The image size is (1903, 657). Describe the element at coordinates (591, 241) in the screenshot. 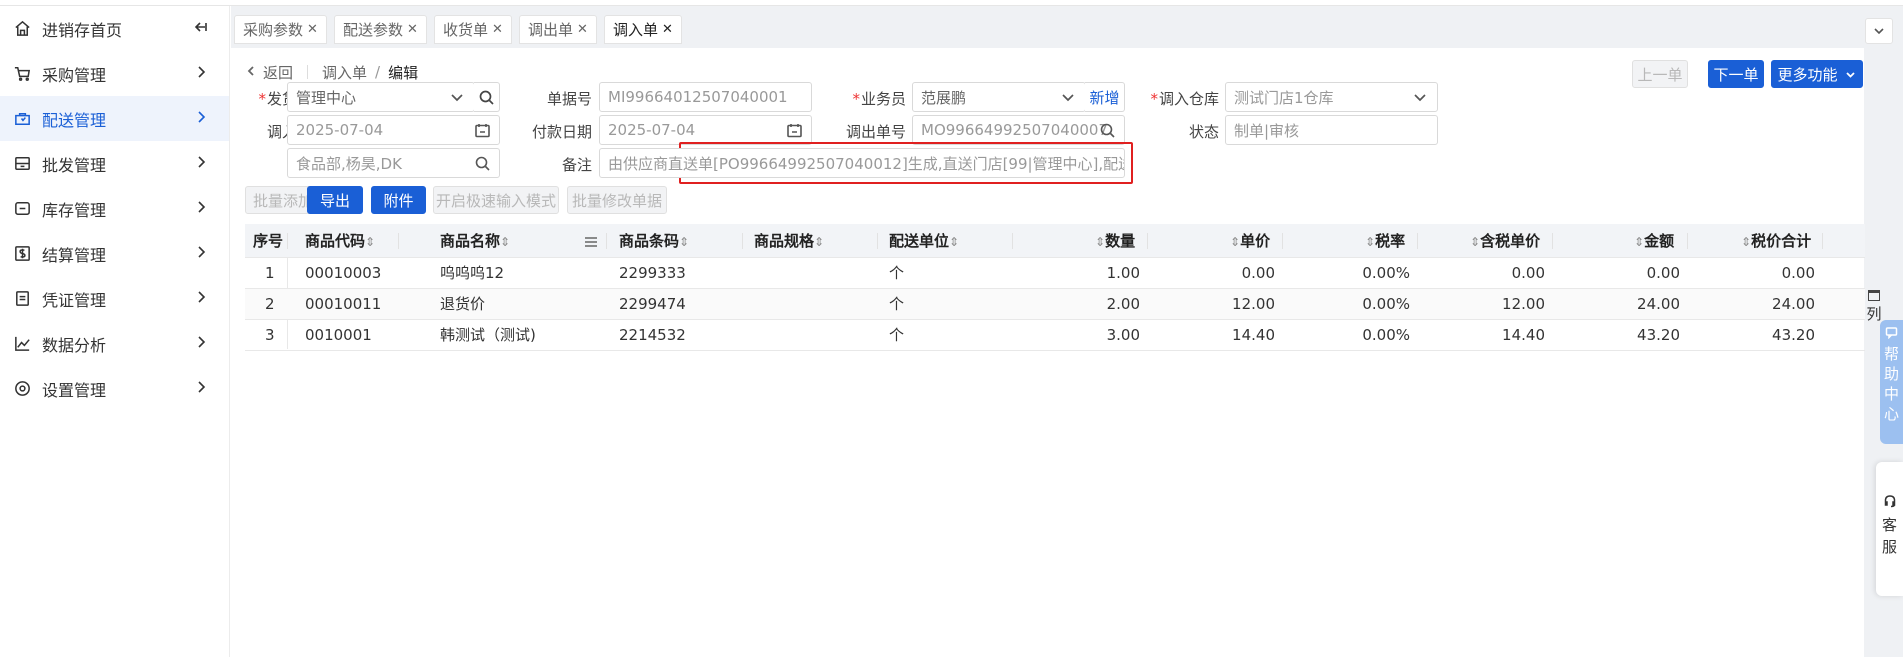

I see `column-menu-icon` at that location.